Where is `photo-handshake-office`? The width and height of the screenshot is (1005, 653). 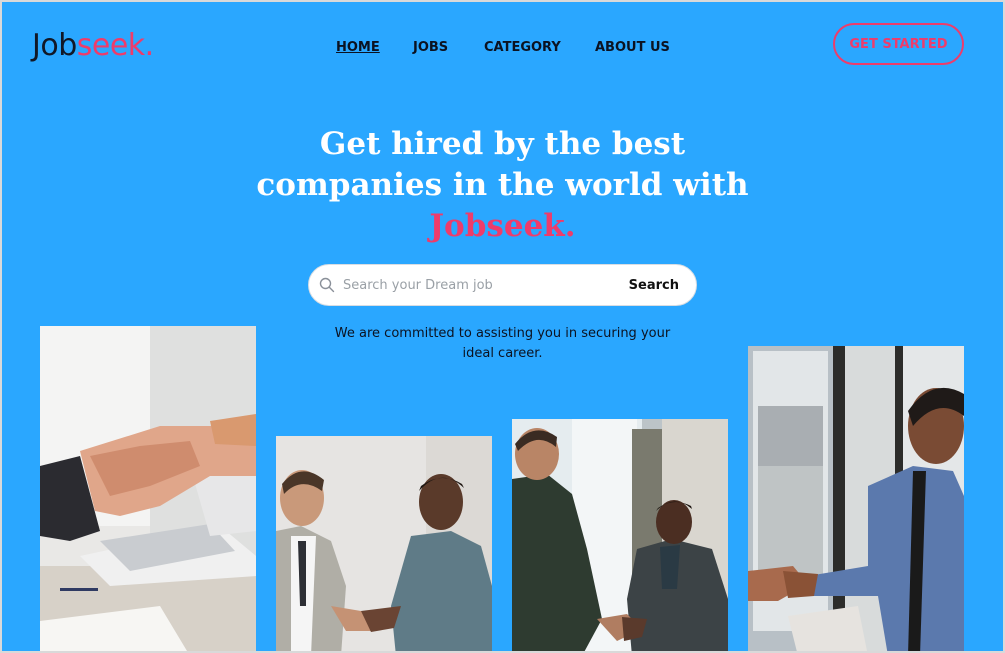 photo-handshake-office is located at coordinates (384, 543).